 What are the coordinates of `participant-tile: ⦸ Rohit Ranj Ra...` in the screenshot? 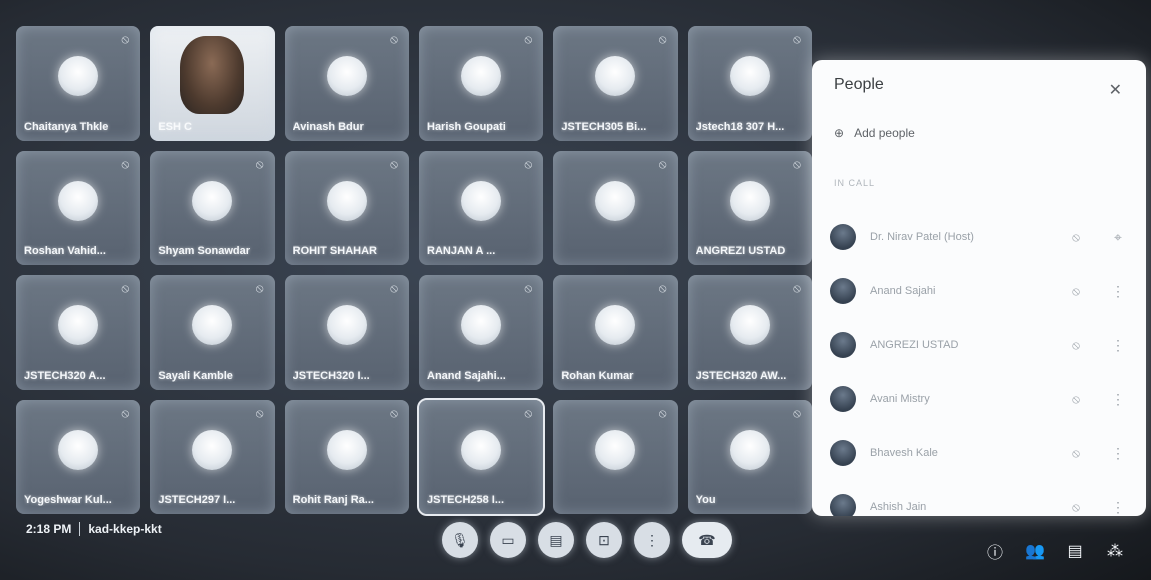 It's located at (346, 456).